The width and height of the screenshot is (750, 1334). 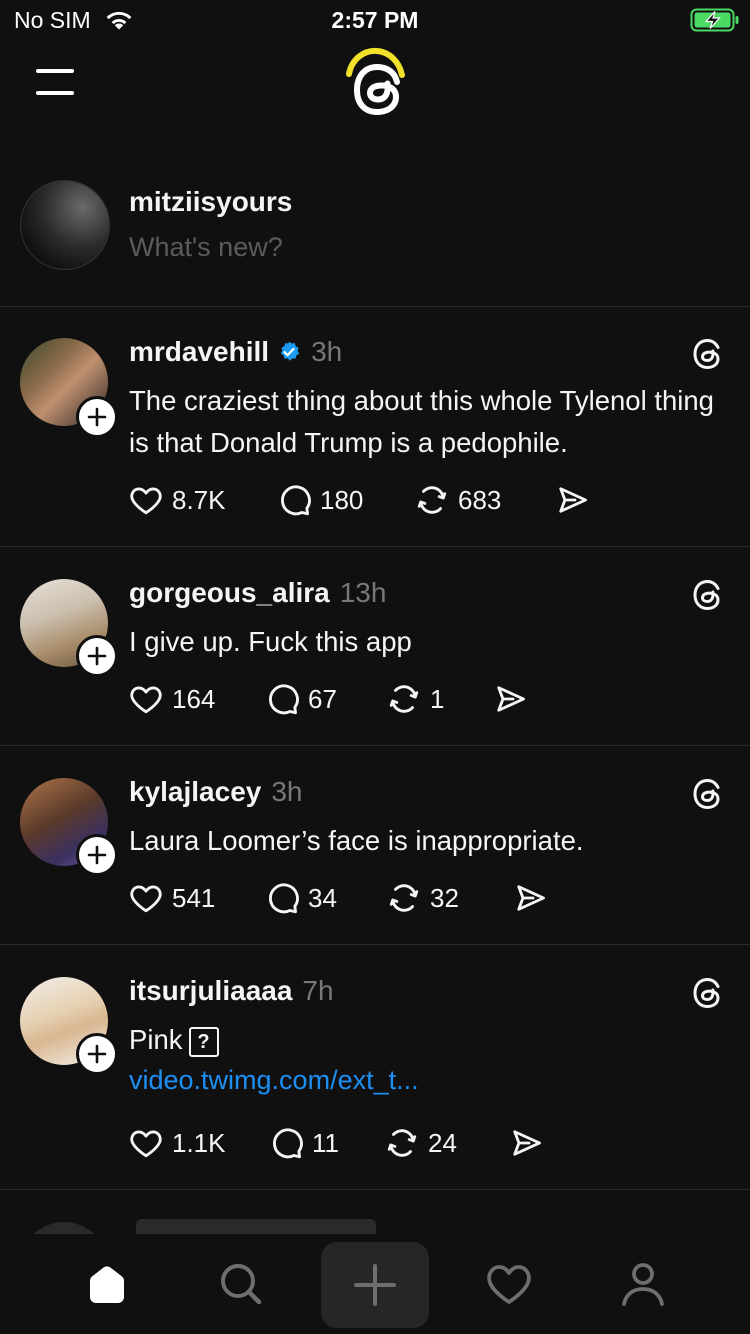 I want to click on next-post-placeholder, so click(x=375, y=1212).